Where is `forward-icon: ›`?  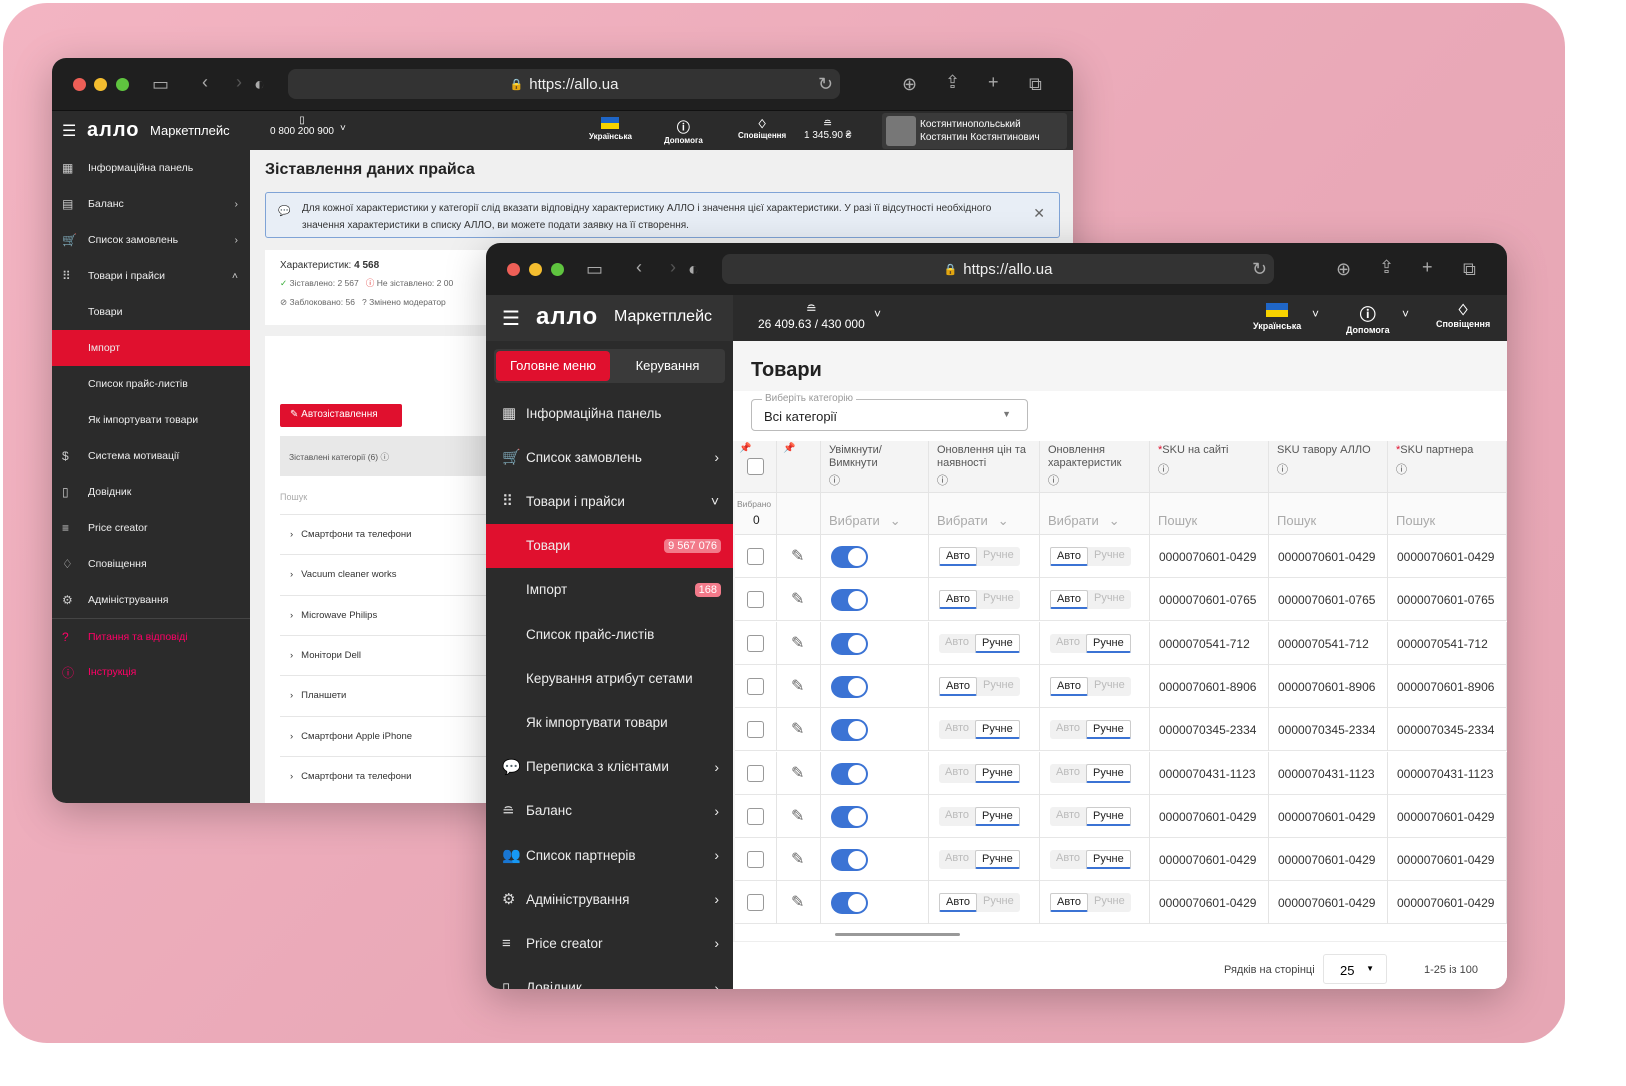
forward-icon: › is located at coordinates (673, 267).